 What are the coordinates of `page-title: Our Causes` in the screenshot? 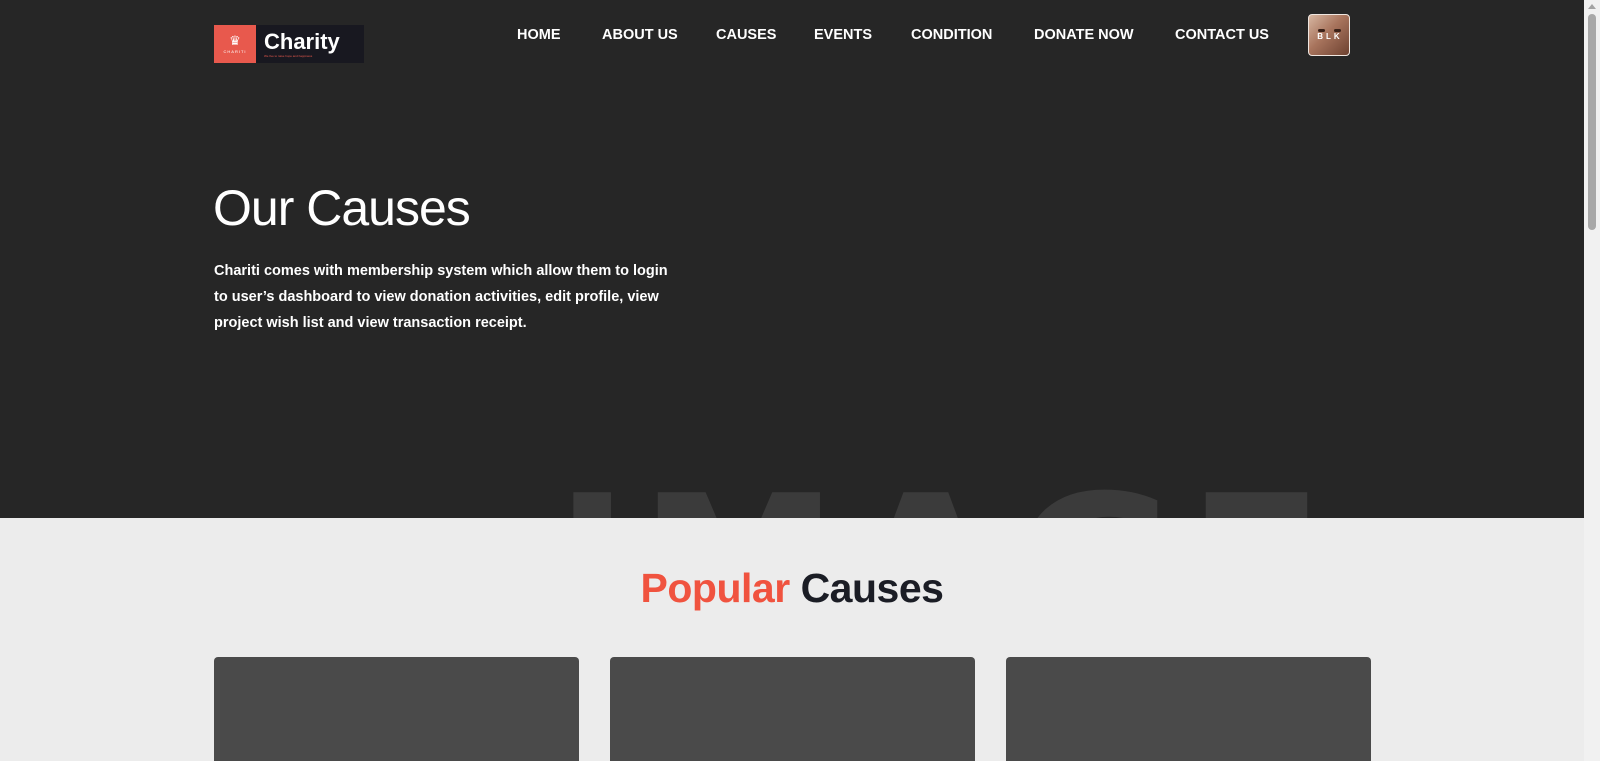 It's located at (342, 208).